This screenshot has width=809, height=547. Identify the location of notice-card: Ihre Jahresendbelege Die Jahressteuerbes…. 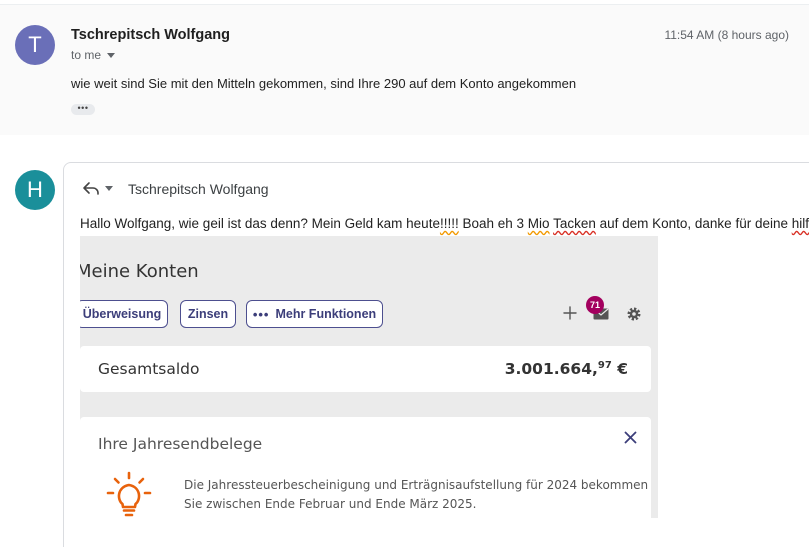
(365, 467).